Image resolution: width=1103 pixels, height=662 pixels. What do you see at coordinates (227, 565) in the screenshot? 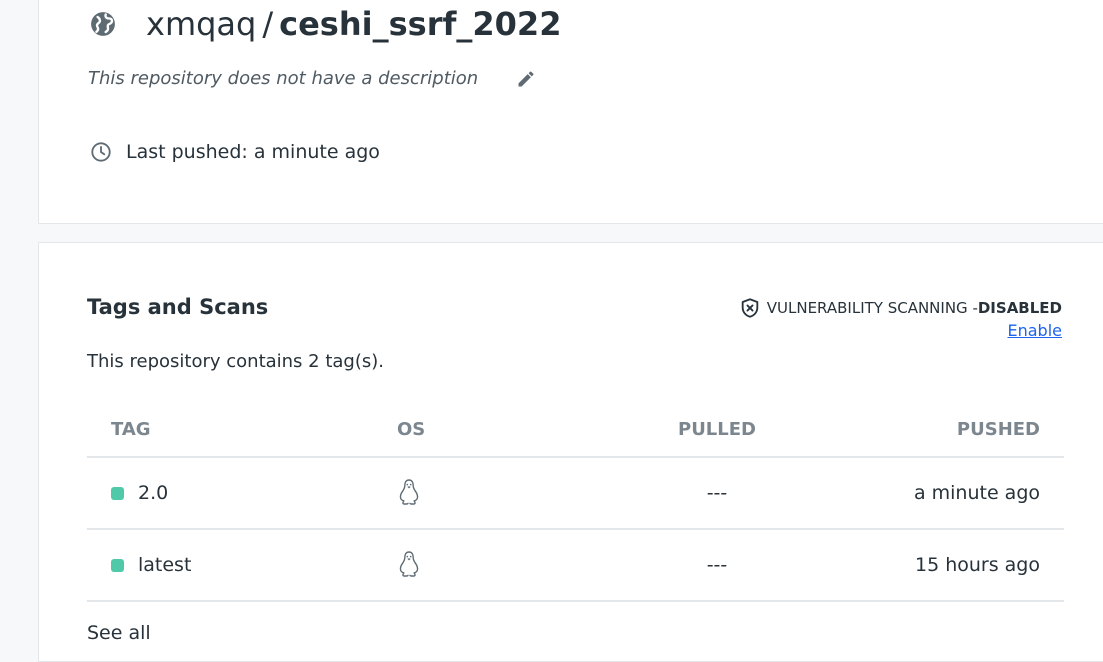
I see `tag-cell: latest` at bounding box center [227, 565].